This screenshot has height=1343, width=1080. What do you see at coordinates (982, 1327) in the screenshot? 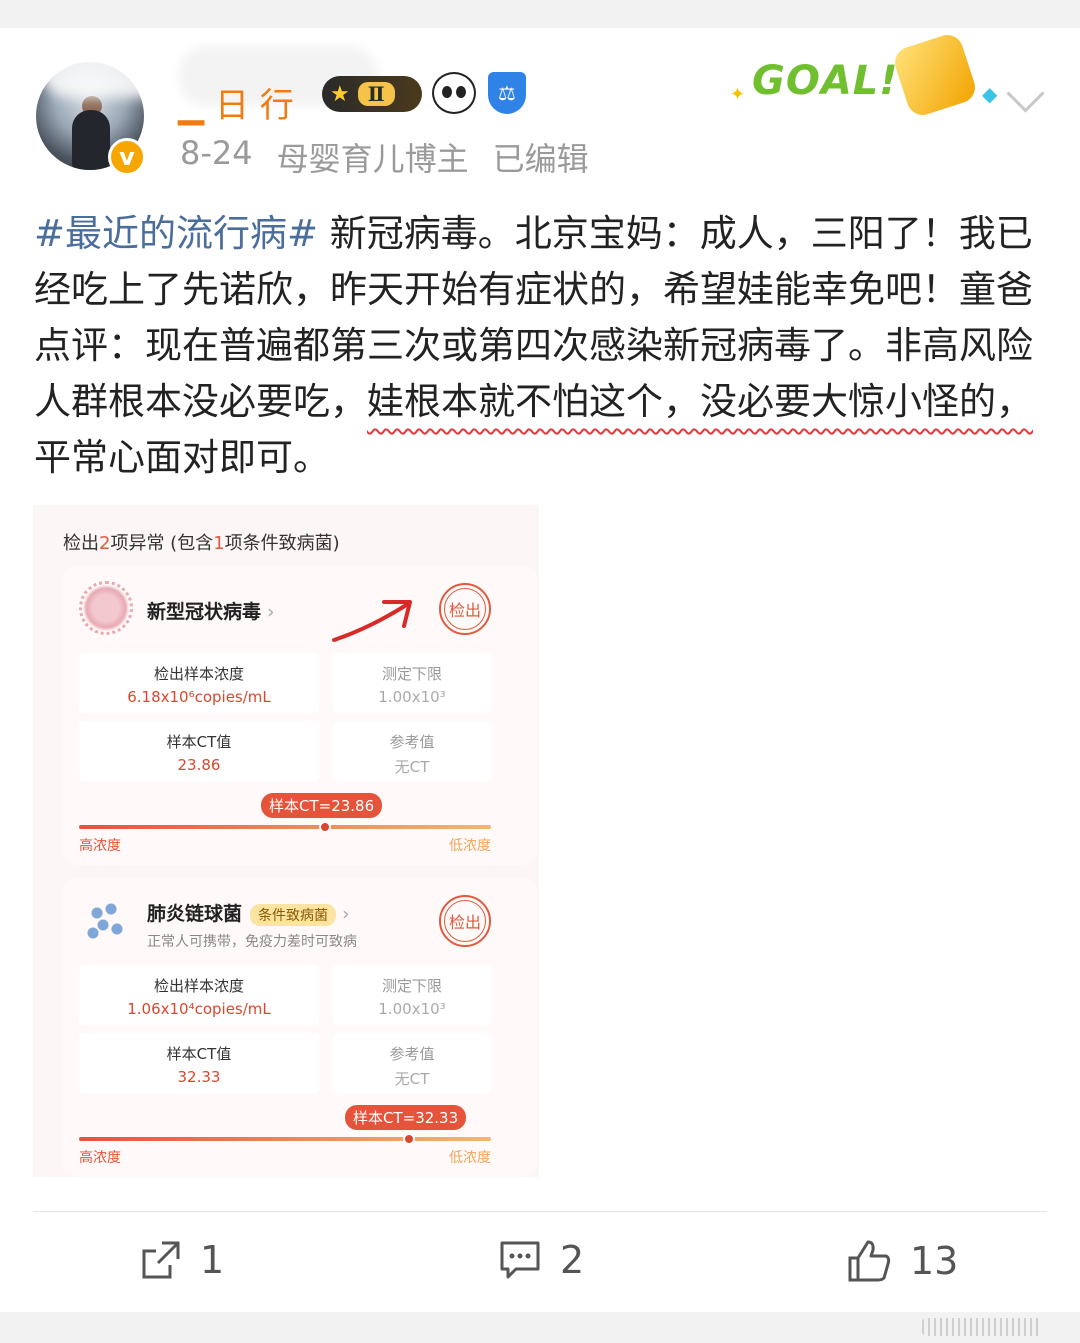
I see `scroll-grip` at bounding box center [982, 1327].